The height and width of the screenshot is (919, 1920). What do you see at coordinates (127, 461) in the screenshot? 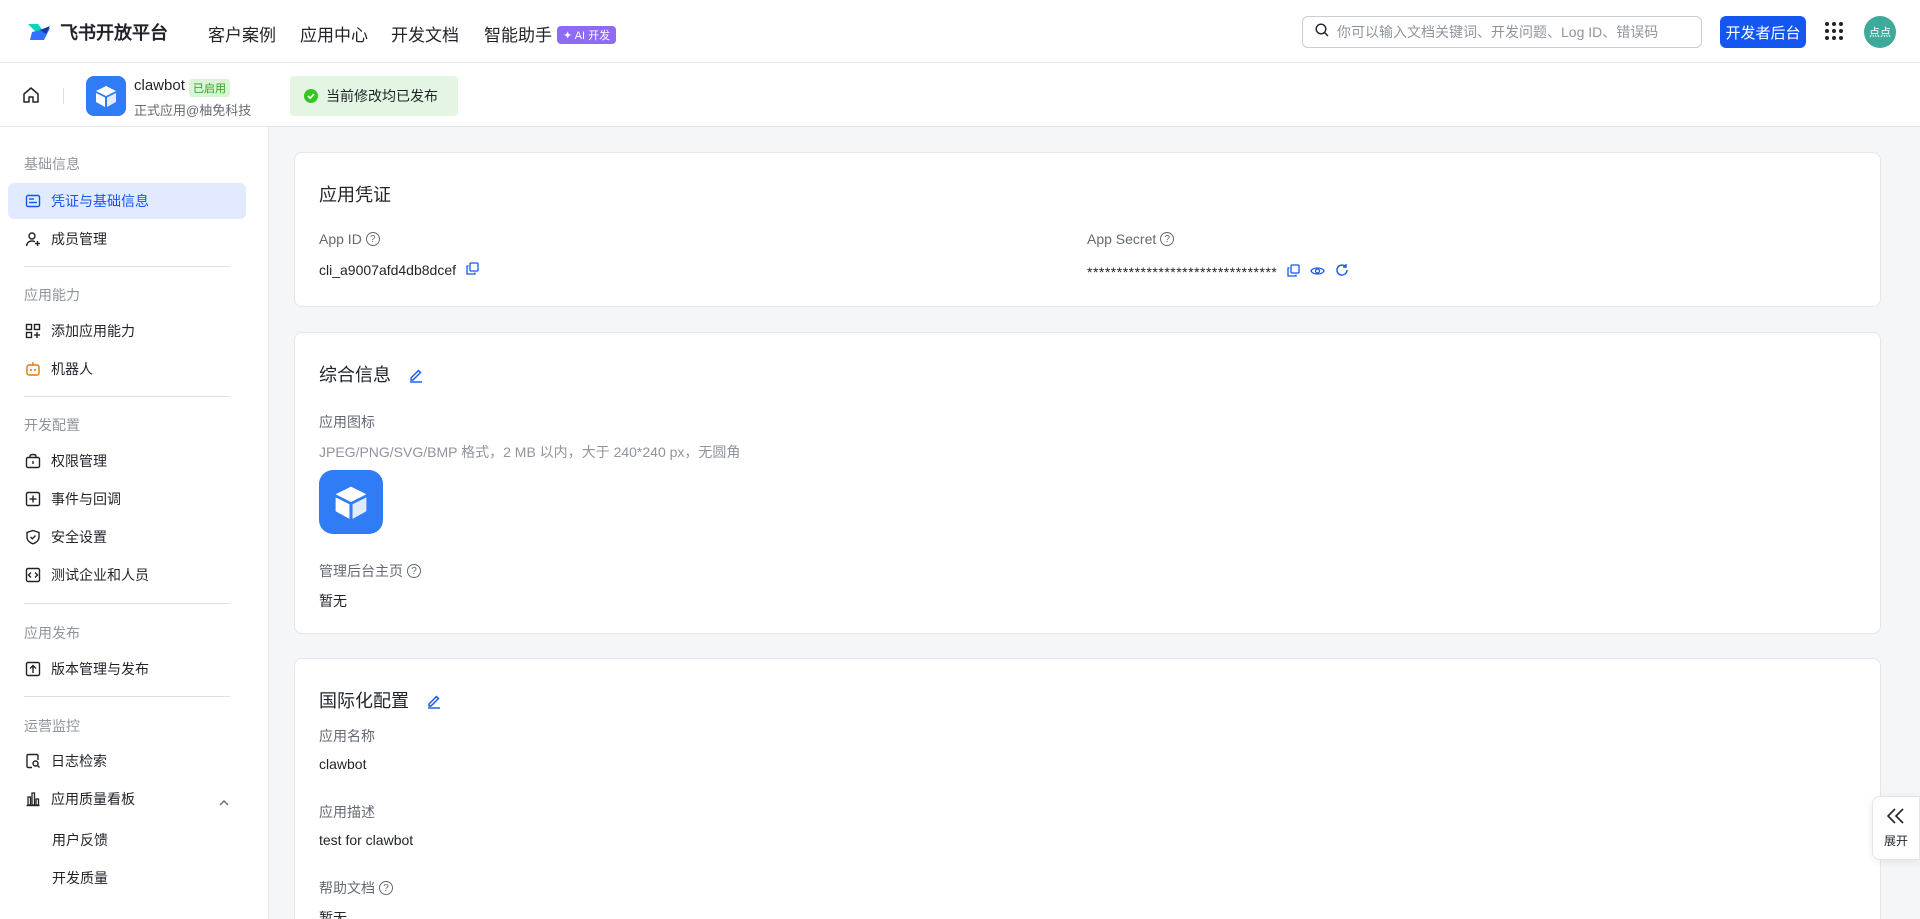
I see `sidebar-item-permissions: 权限管理` at bounding box center [127, 461].